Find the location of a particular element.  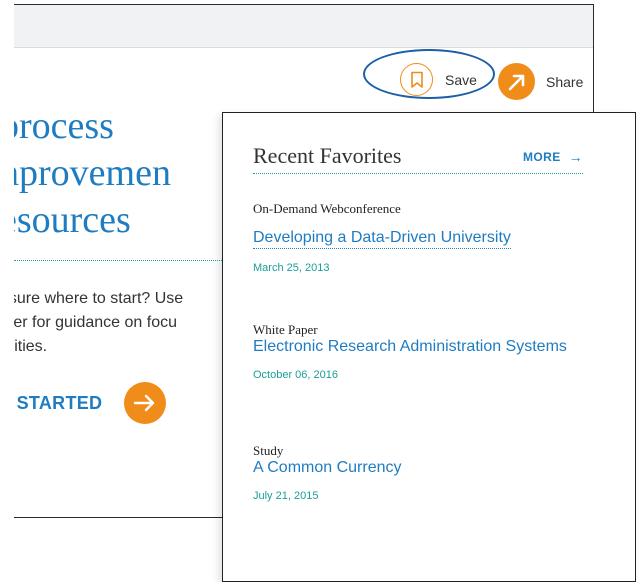

share-button: Share is located at coordinates (540, 81).